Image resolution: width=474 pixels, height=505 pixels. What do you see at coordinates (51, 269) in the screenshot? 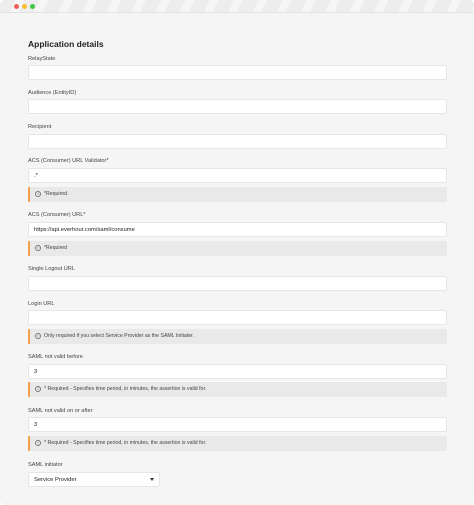
I see `single-logout-url-label: Single Logout URL` at bounding box center [51, 269].